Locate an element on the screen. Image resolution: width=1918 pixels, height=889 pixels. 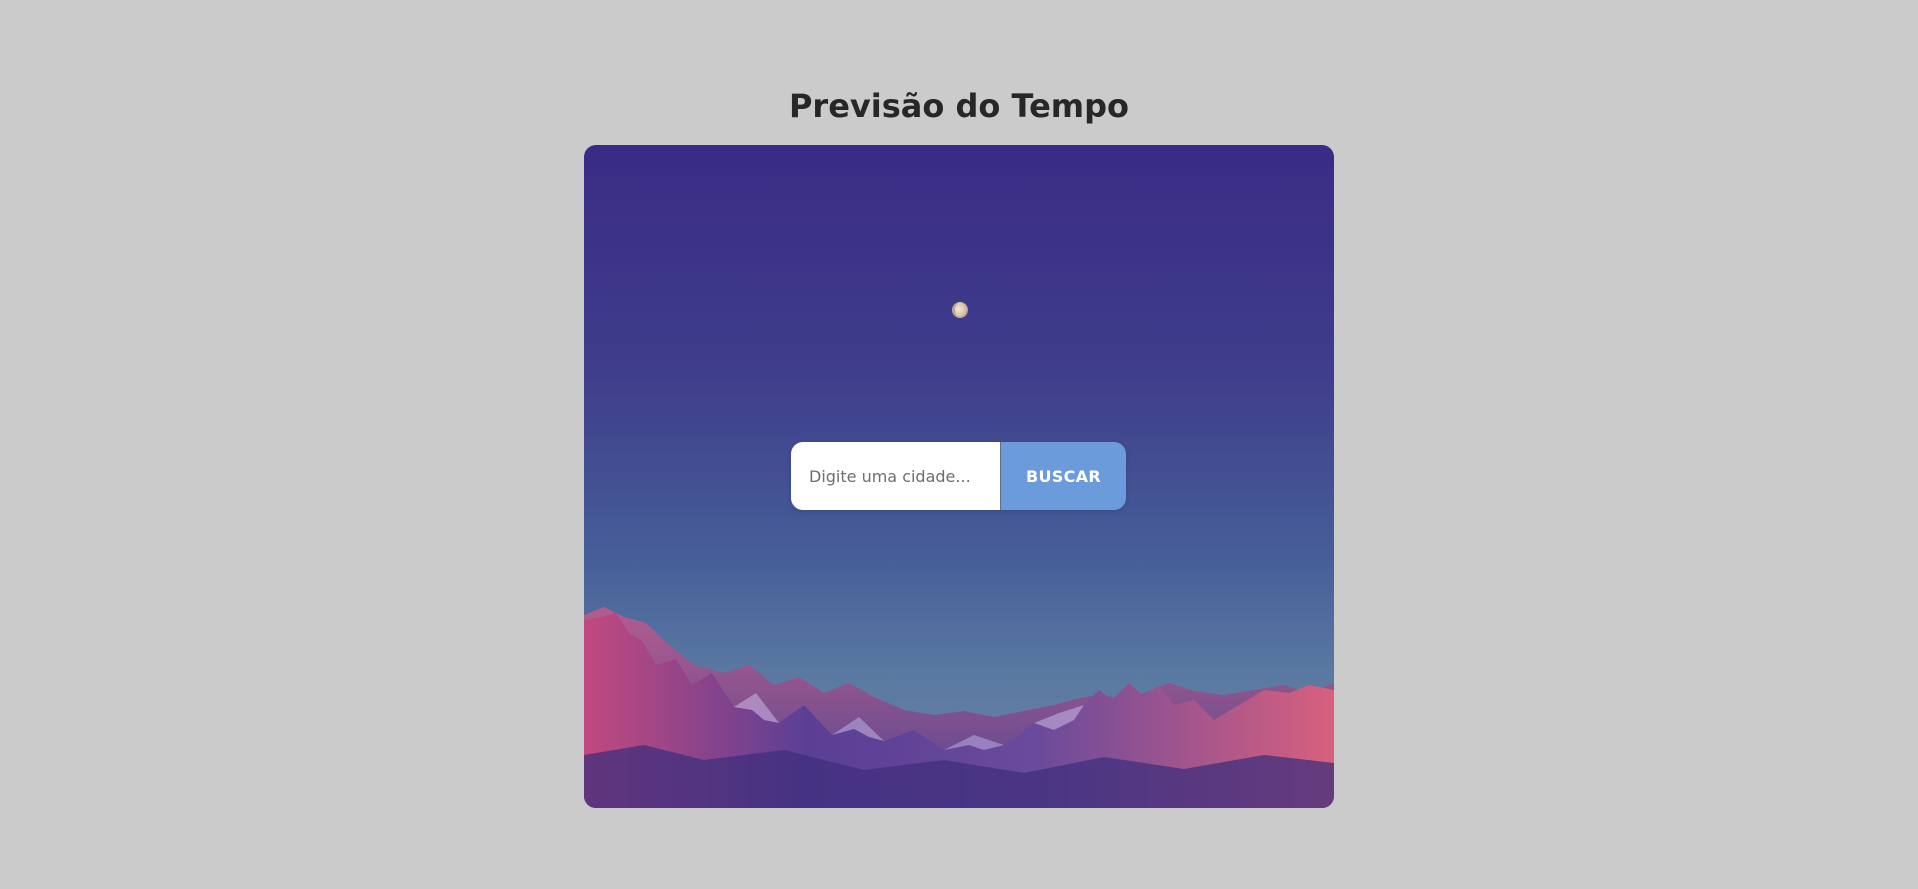
search-bar: BUSCAR is located at coordinates (958, 476).